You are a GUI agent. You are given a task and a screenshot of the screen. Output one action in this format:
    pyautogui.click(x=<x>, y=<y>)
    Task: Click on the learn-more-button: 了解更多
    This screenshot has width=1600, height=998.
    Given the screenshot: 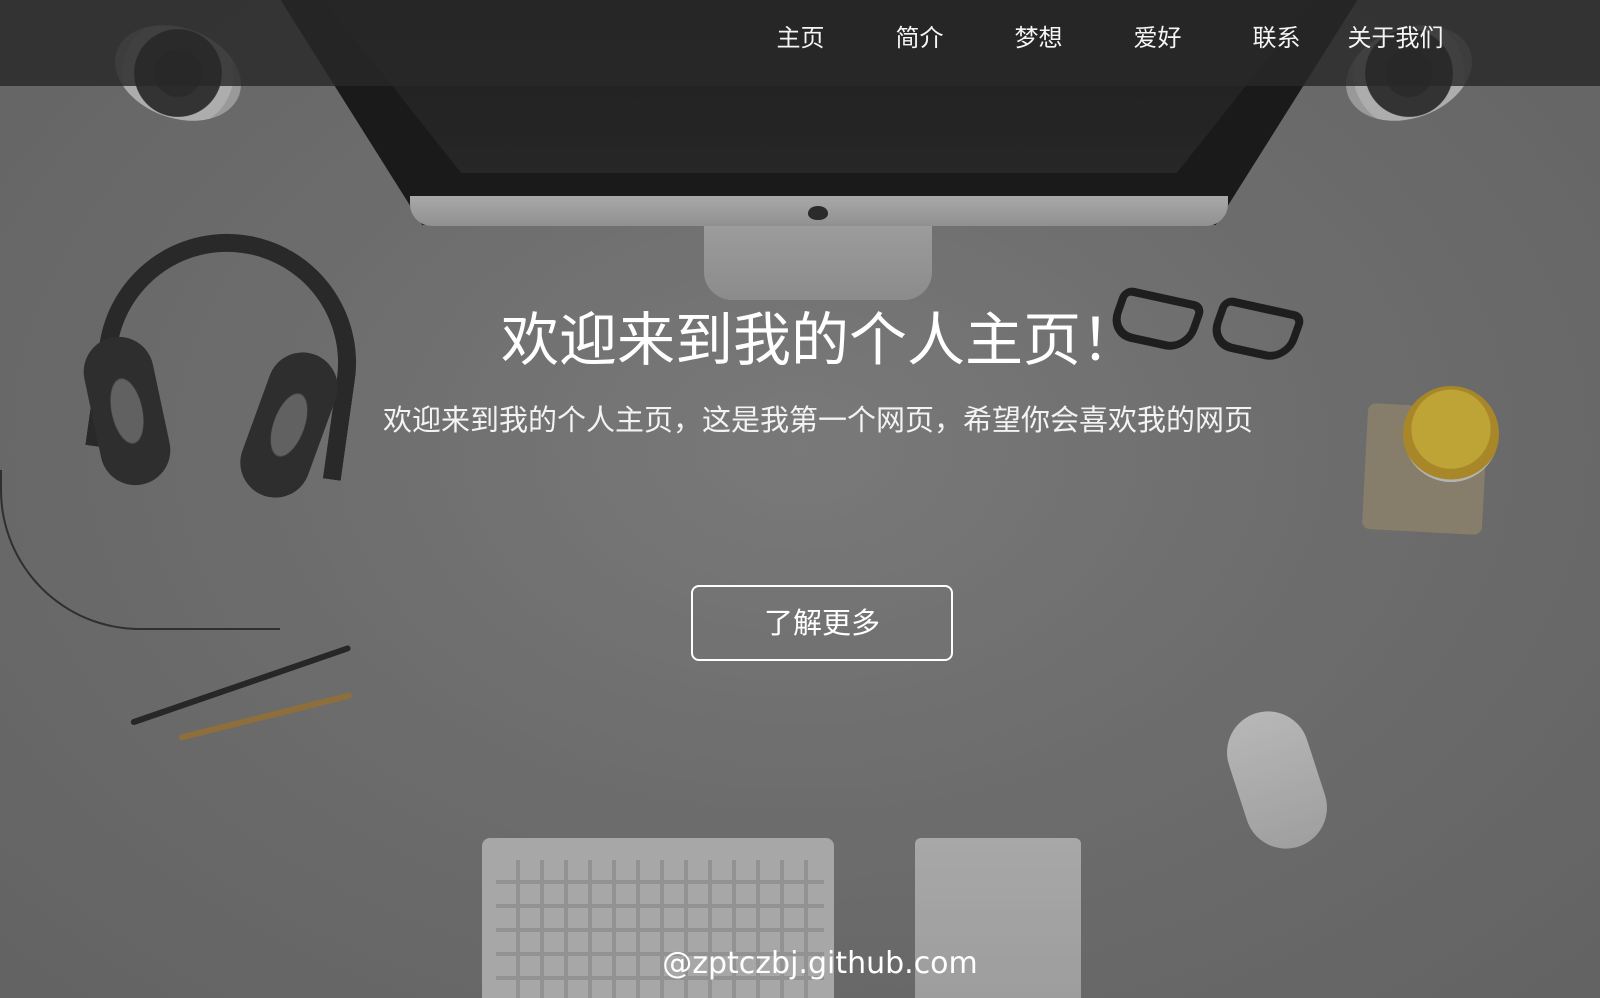 What is the action you would take?
    pyautogui.click(x=822, y=623)
    